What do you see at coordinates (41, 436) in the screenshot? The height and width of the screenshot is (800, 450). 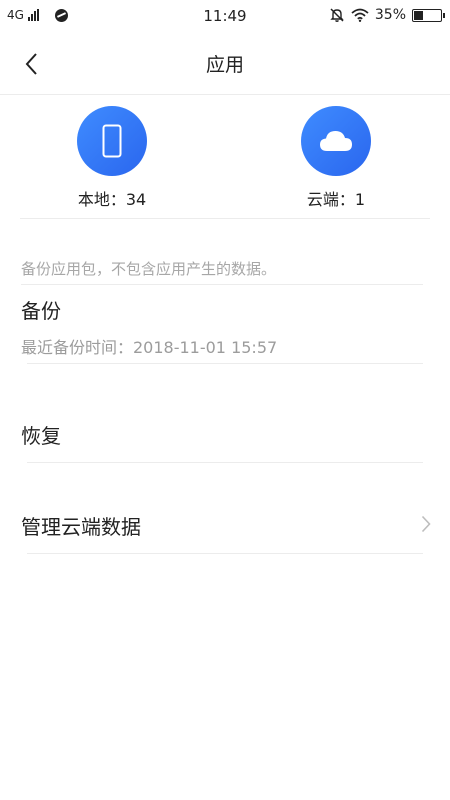 I see `restore-title: 恢复` at bounding box center [41, 436].